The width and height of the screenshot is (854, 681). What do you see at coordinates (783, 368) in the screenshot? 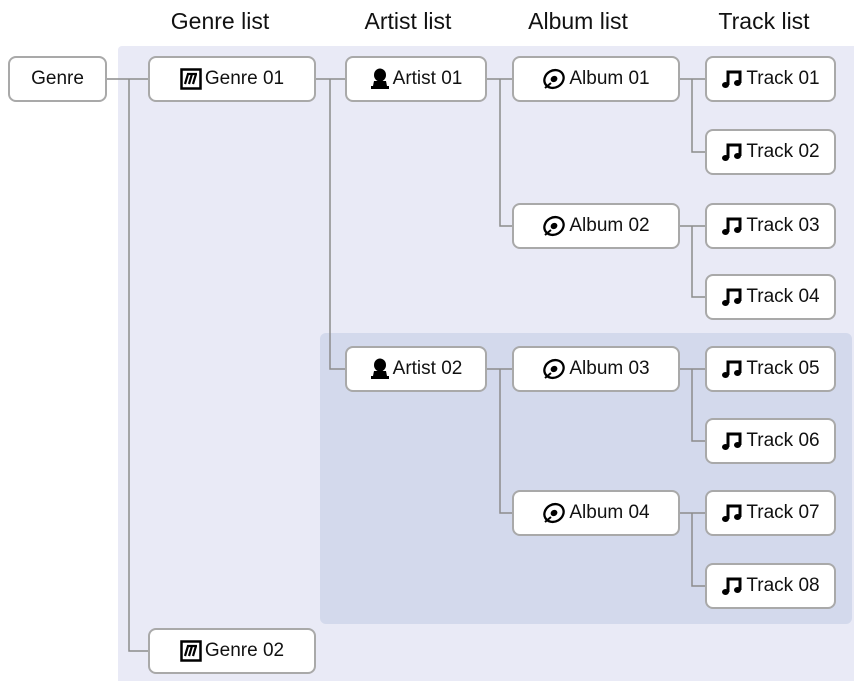
I see `track-label: Track 05` at bounding box center [783, 368].